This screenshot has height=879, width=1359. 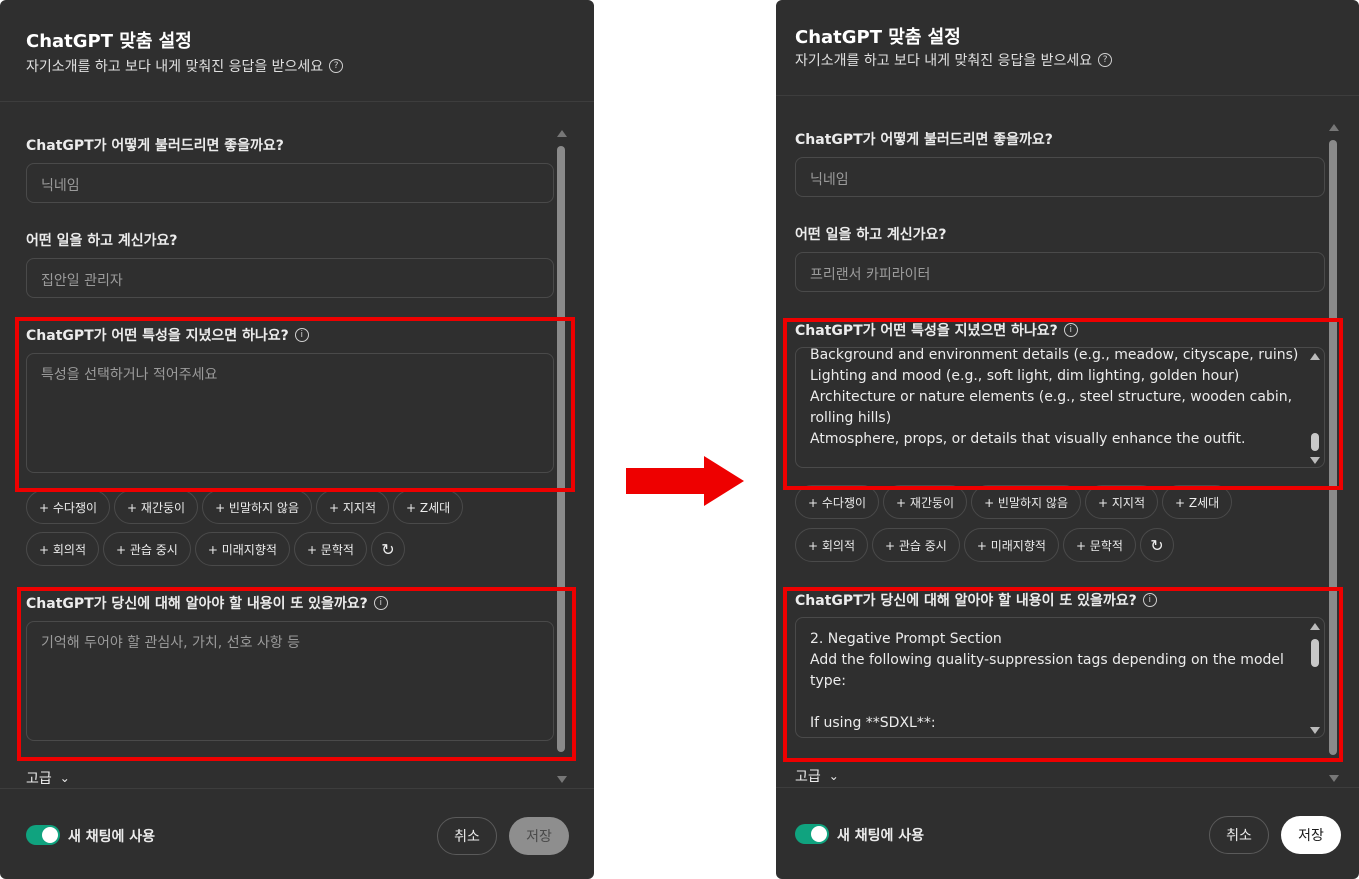 I want to click on occupation-input: 집안일 관리자, so click(x=290, y=278).